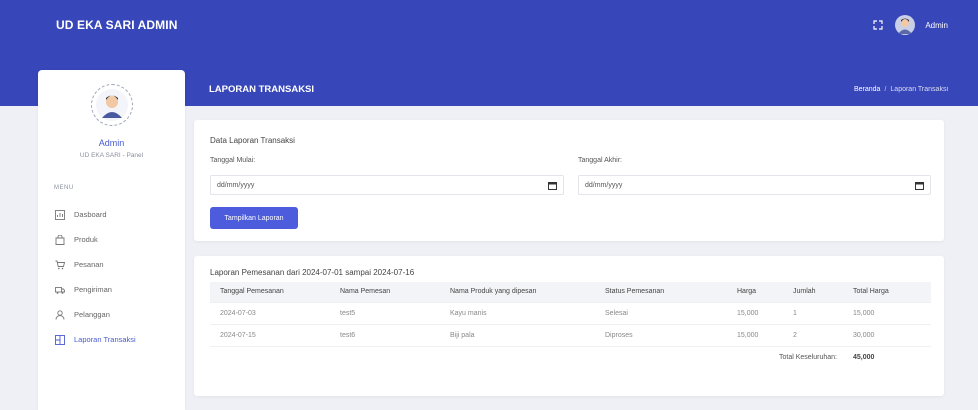 The width and height of the screenshot is (978, 410). Describe the element at coordinates (919, 89) in the screenshot. I see `breadcrumb-current: Laporan Transaksi` at that location.